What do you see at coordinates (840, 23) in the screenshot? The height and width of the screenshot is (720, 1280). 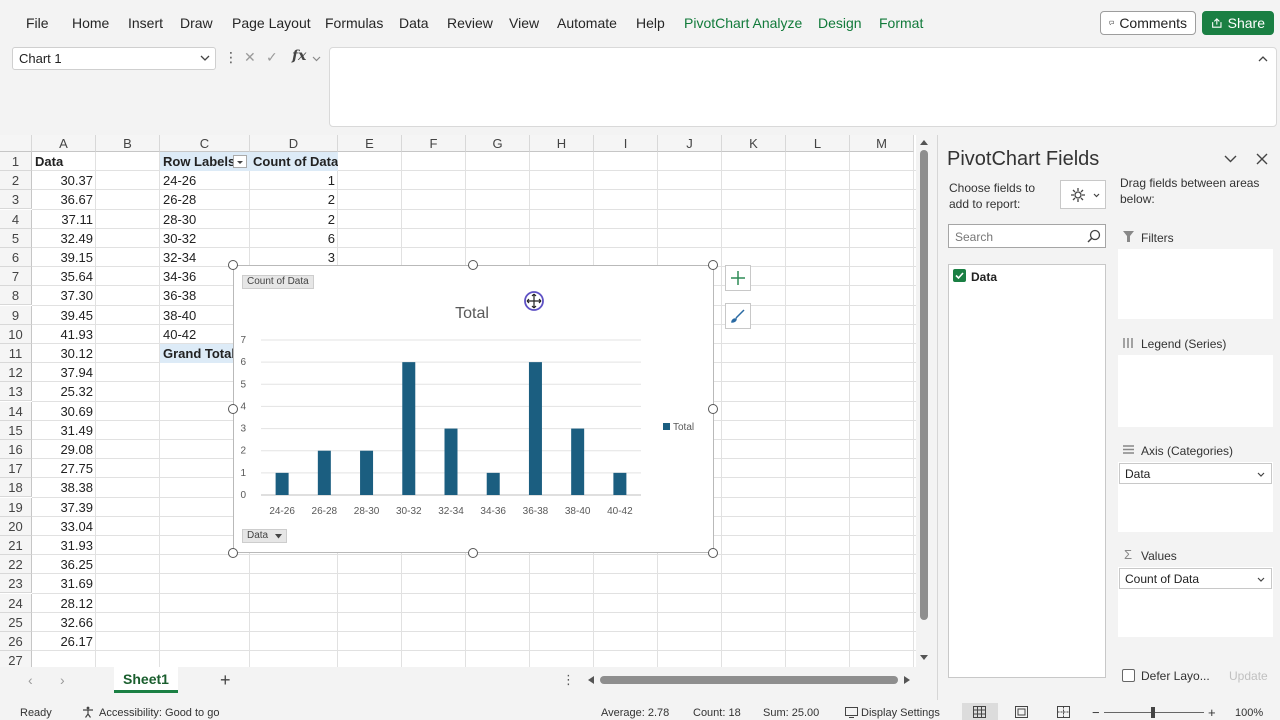 I see `tab-design: Design` at bounding box center [840, 23].